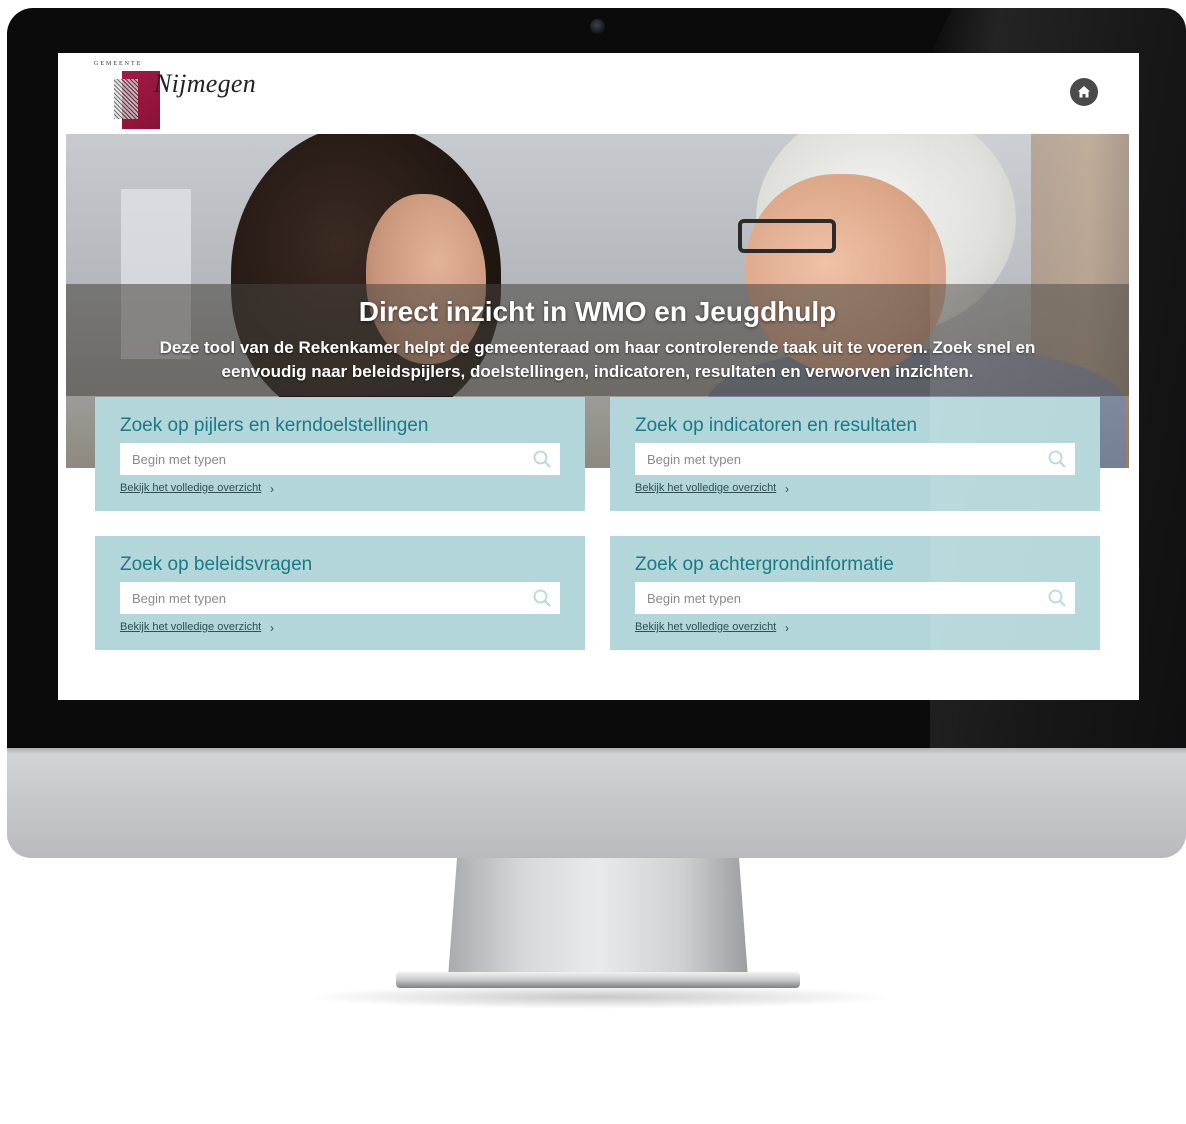  I want to click on camera-icon, so click(597, 26).